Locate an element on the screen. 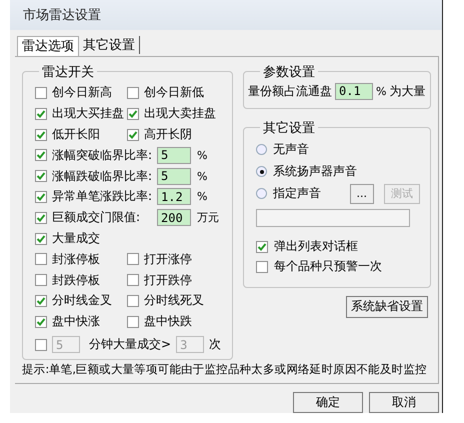 The image size is (464, 423). checkbox-label: 创今日新低 is located at coordinates (174, 93).